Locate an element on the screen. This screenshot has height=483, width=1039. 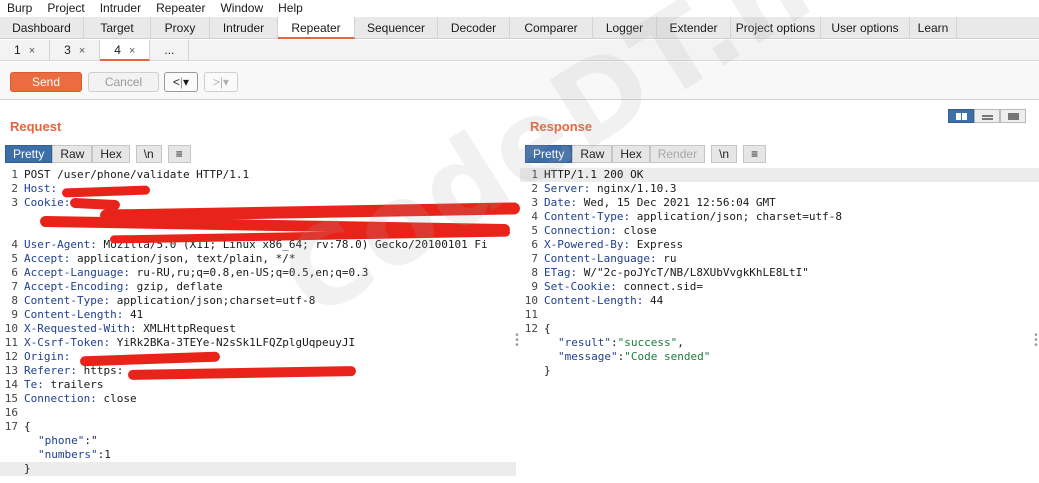
header-value: connect.sid= is located at coordinates (659, 286).